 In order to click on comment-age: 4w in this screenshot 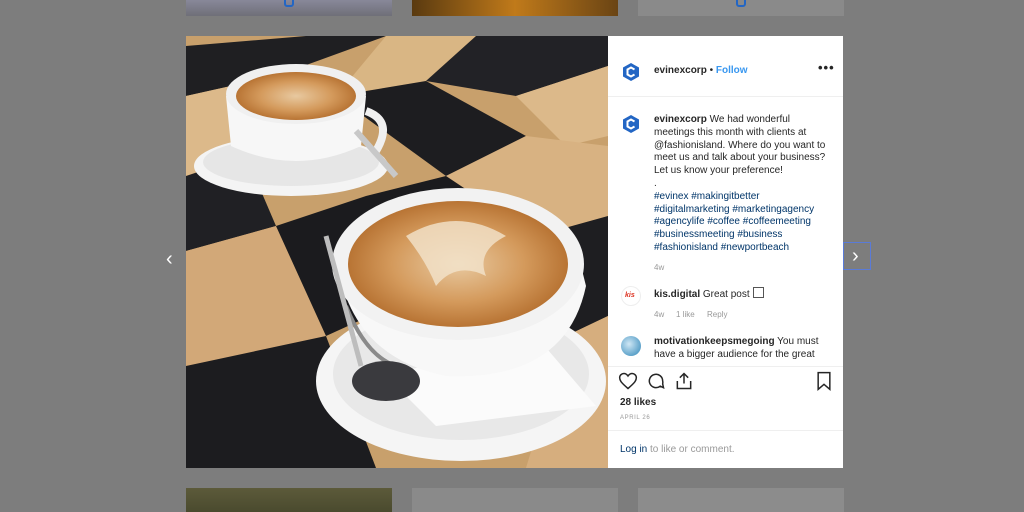, I will do `click(659, 314)`.